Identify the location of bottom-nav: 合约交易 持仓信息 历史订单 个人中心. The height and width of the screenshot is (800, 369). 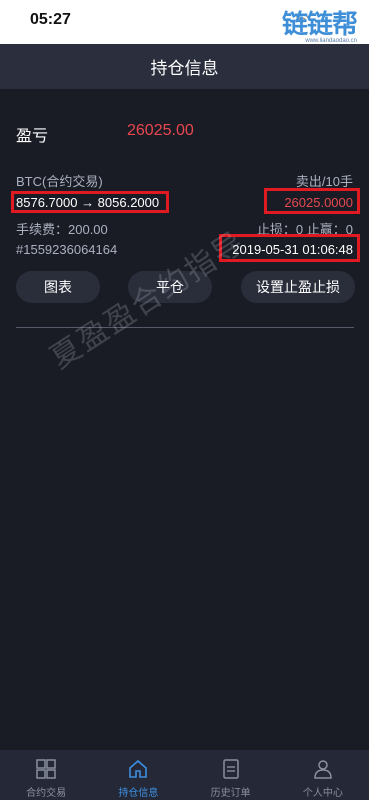
(184, 775).